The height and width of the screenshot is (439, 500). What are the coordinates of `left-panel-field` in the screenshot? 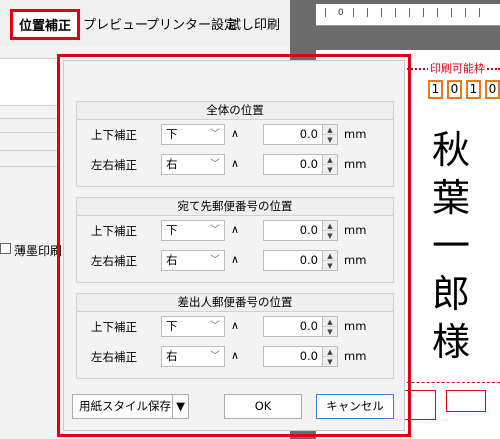 It's located at (30, 82).